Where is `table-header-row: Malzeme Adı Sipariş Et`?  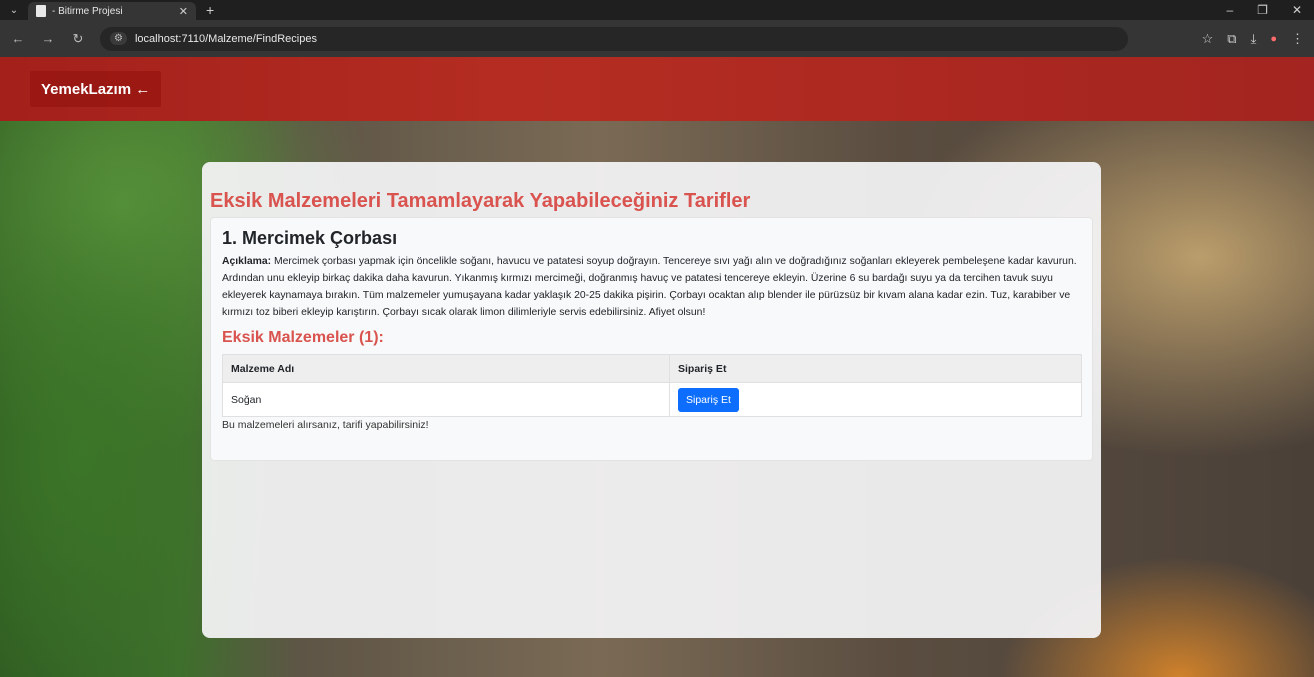 table-header-row: Malzeme Adı Sipariş Et is located at coordinates (652, 368).